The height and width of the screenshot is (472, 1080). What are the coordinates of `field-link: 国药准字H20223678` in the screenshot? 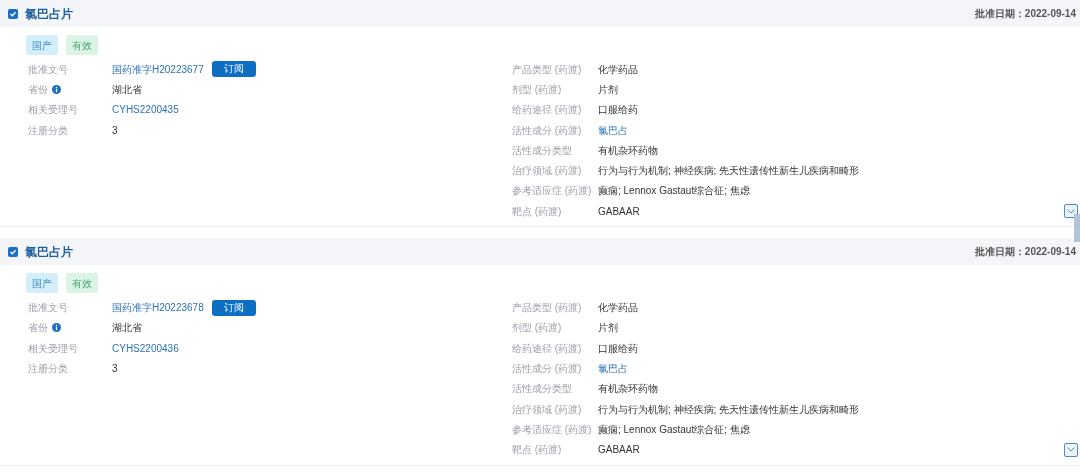 It's located at (158, 307).